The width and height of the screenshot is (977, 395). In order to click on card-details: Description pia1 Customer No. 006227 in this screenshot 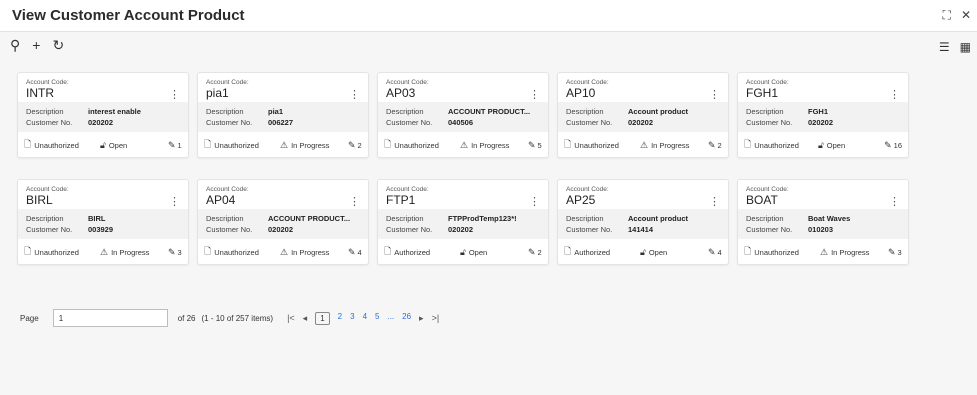, I will do `click(283, 117)`.